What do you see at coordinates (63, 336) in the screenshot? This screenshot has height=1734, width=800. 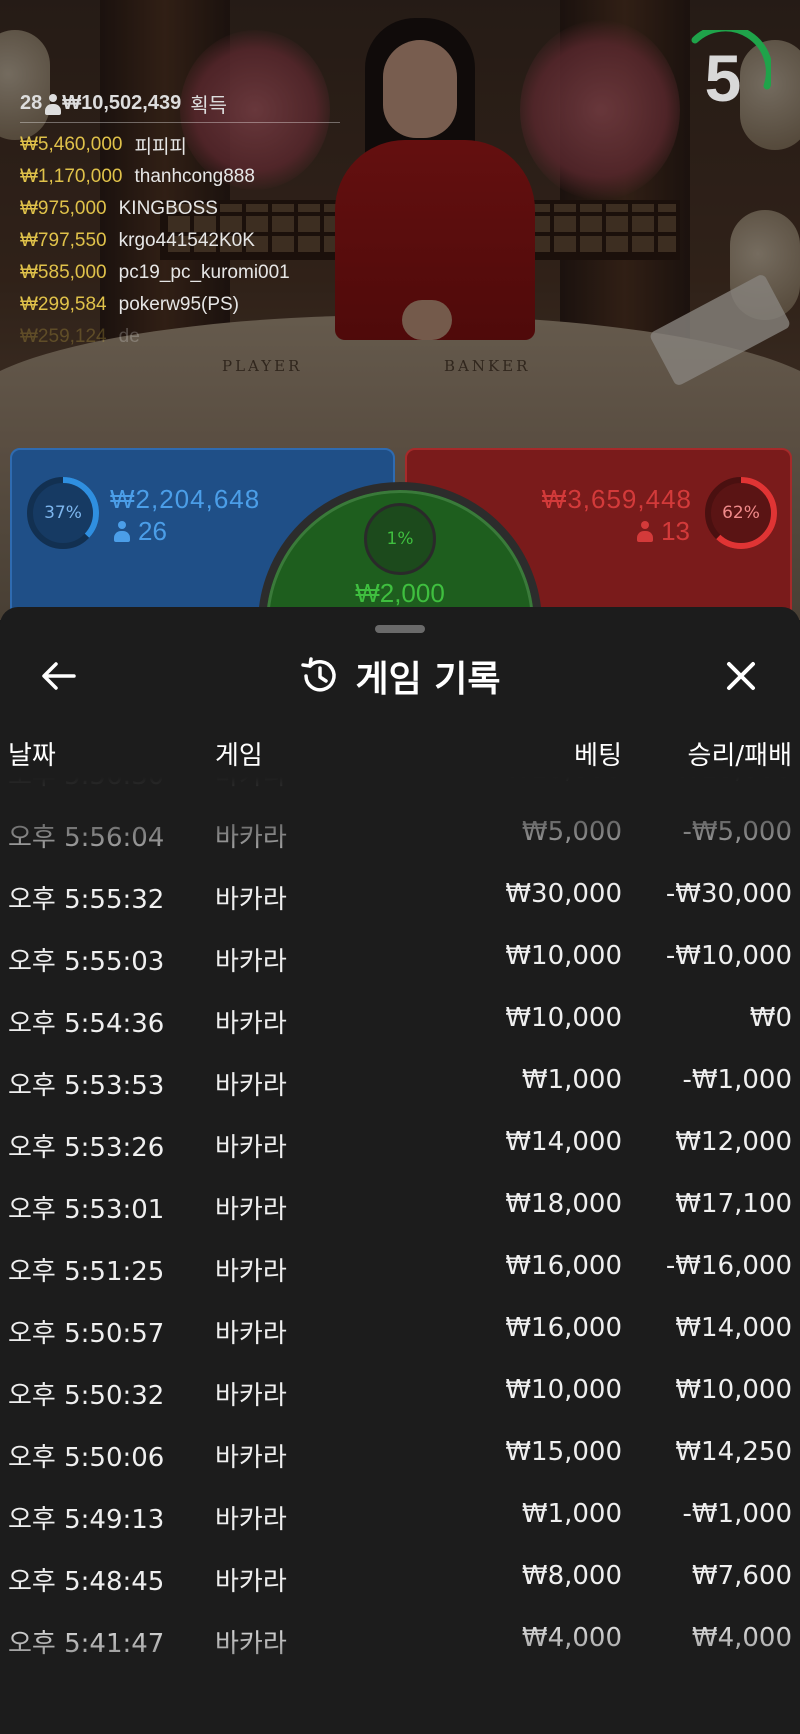 I see `winner-amount: ₩259,124` at bounding box center [63, 336].